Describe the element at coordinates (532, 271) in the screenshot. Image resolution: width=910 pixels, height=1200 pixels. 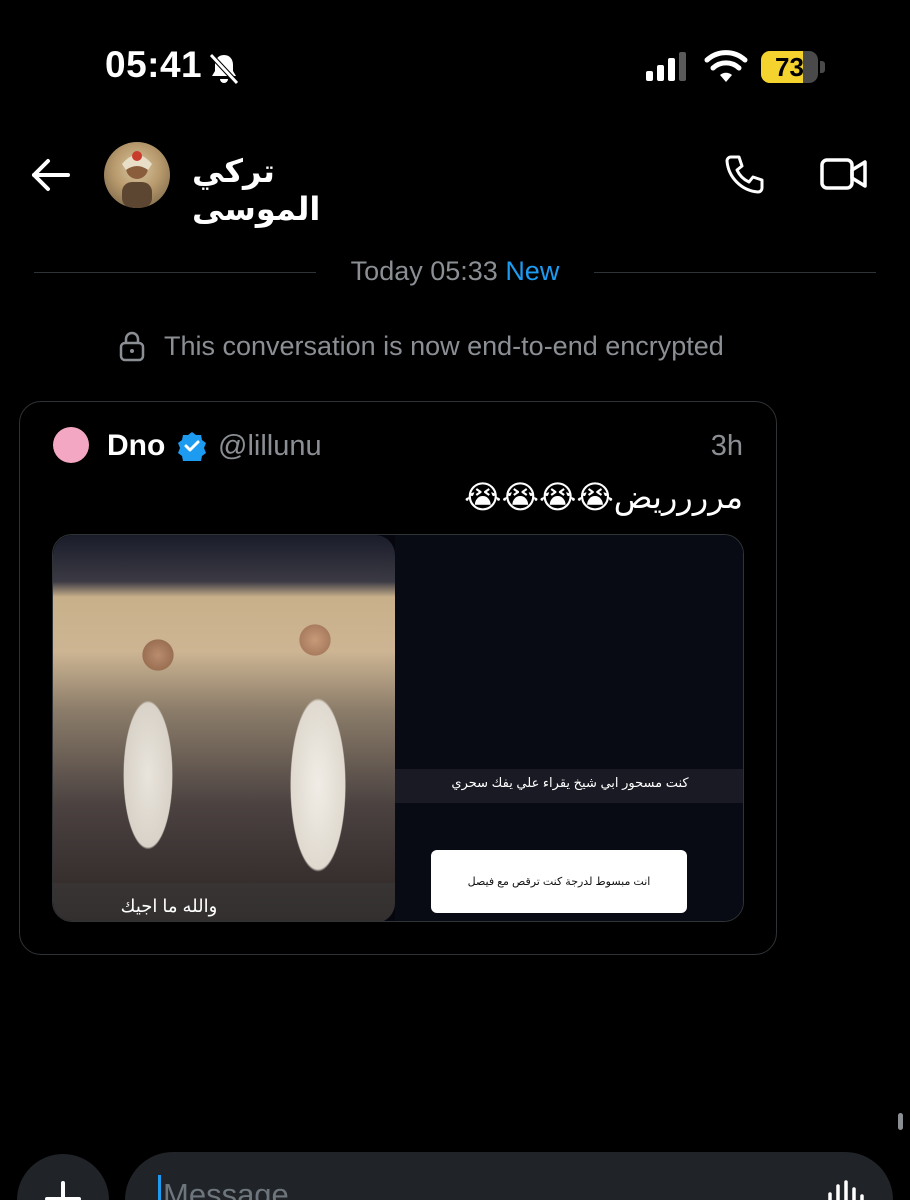
I see `new-label: New` at that location.